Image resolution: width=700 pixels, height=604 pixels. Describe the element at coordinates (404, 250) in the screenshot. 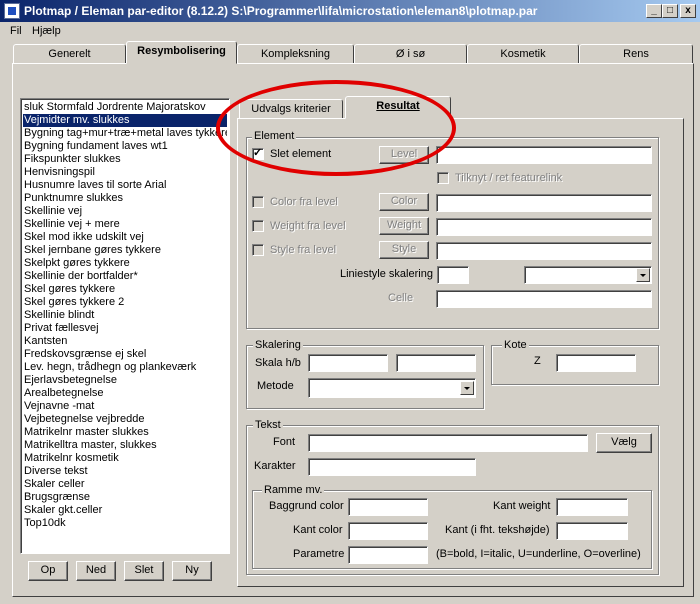

I see `style-button: Style` at that location.